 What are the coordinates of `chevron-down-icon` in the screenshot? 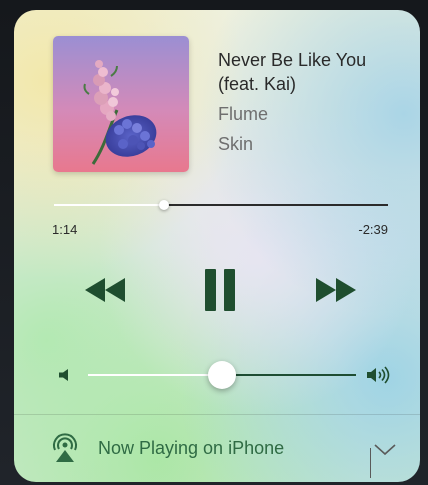 It's located at (385, 450).